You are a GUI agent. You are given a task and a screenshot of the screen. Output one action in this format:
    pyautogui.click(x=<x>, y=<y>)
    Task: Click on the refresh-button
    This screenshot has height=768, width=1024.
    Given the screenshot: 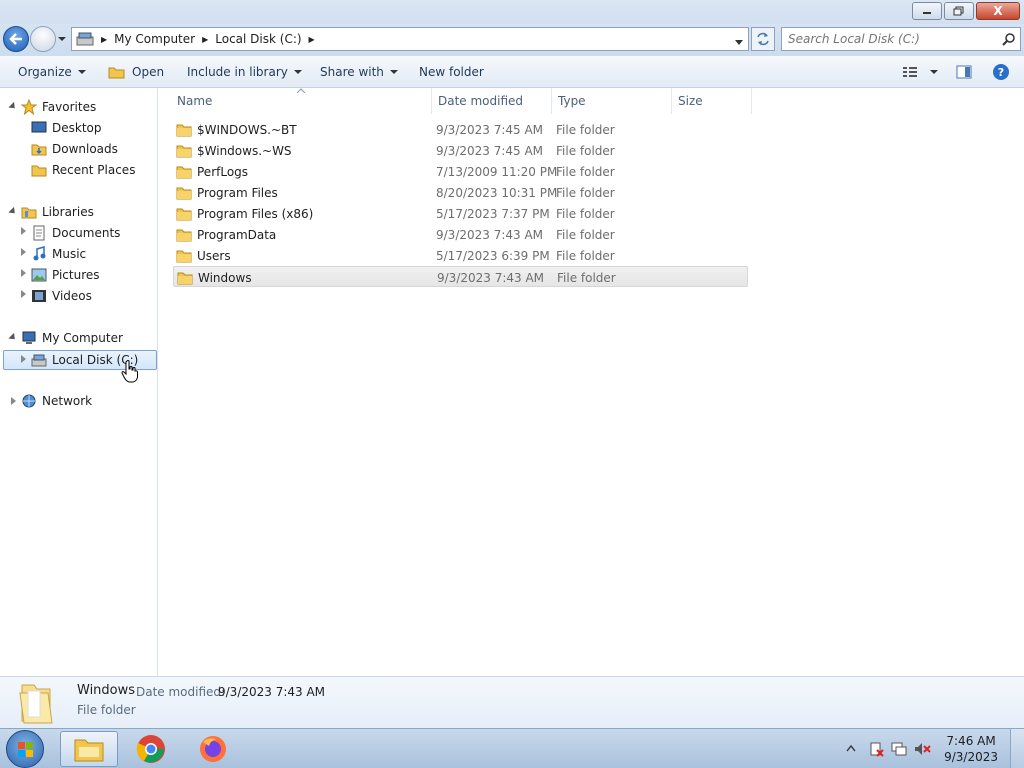 What is the action you would take?
    pyautogui.click(x=763, y=39)
    